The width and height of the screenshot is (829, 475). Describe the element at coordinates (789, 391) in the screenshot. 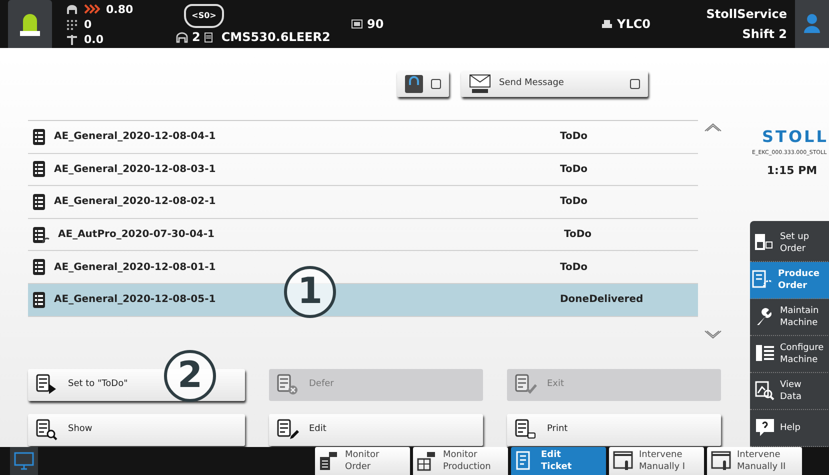

I see `sidebar-item: View Data` at that location.